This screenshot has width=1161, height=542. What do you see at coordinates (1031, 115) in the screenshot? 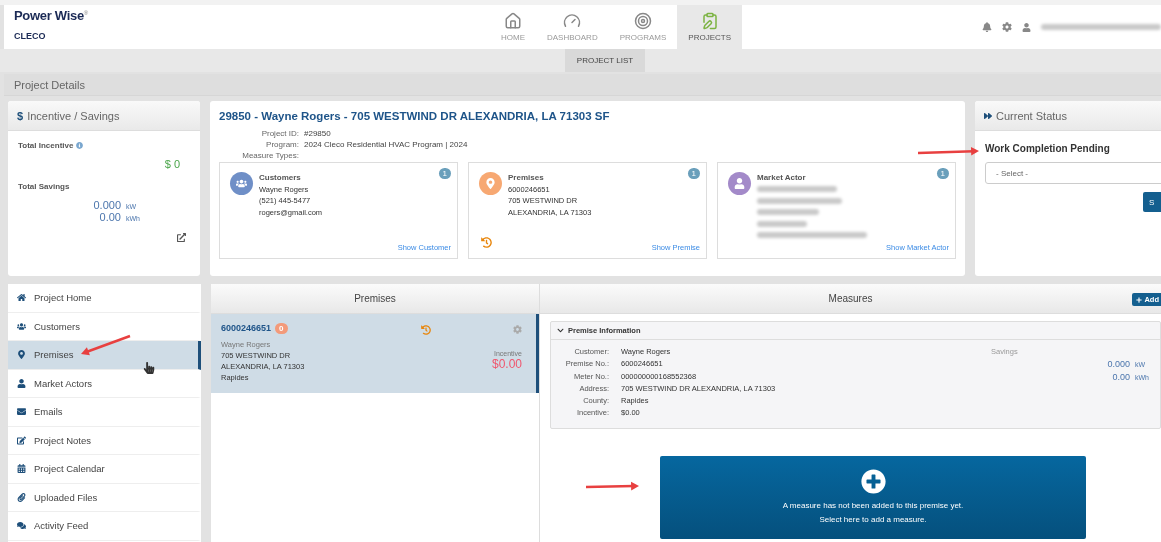
I see `panel-title: Current Status` at bounding box center [1031, 115].